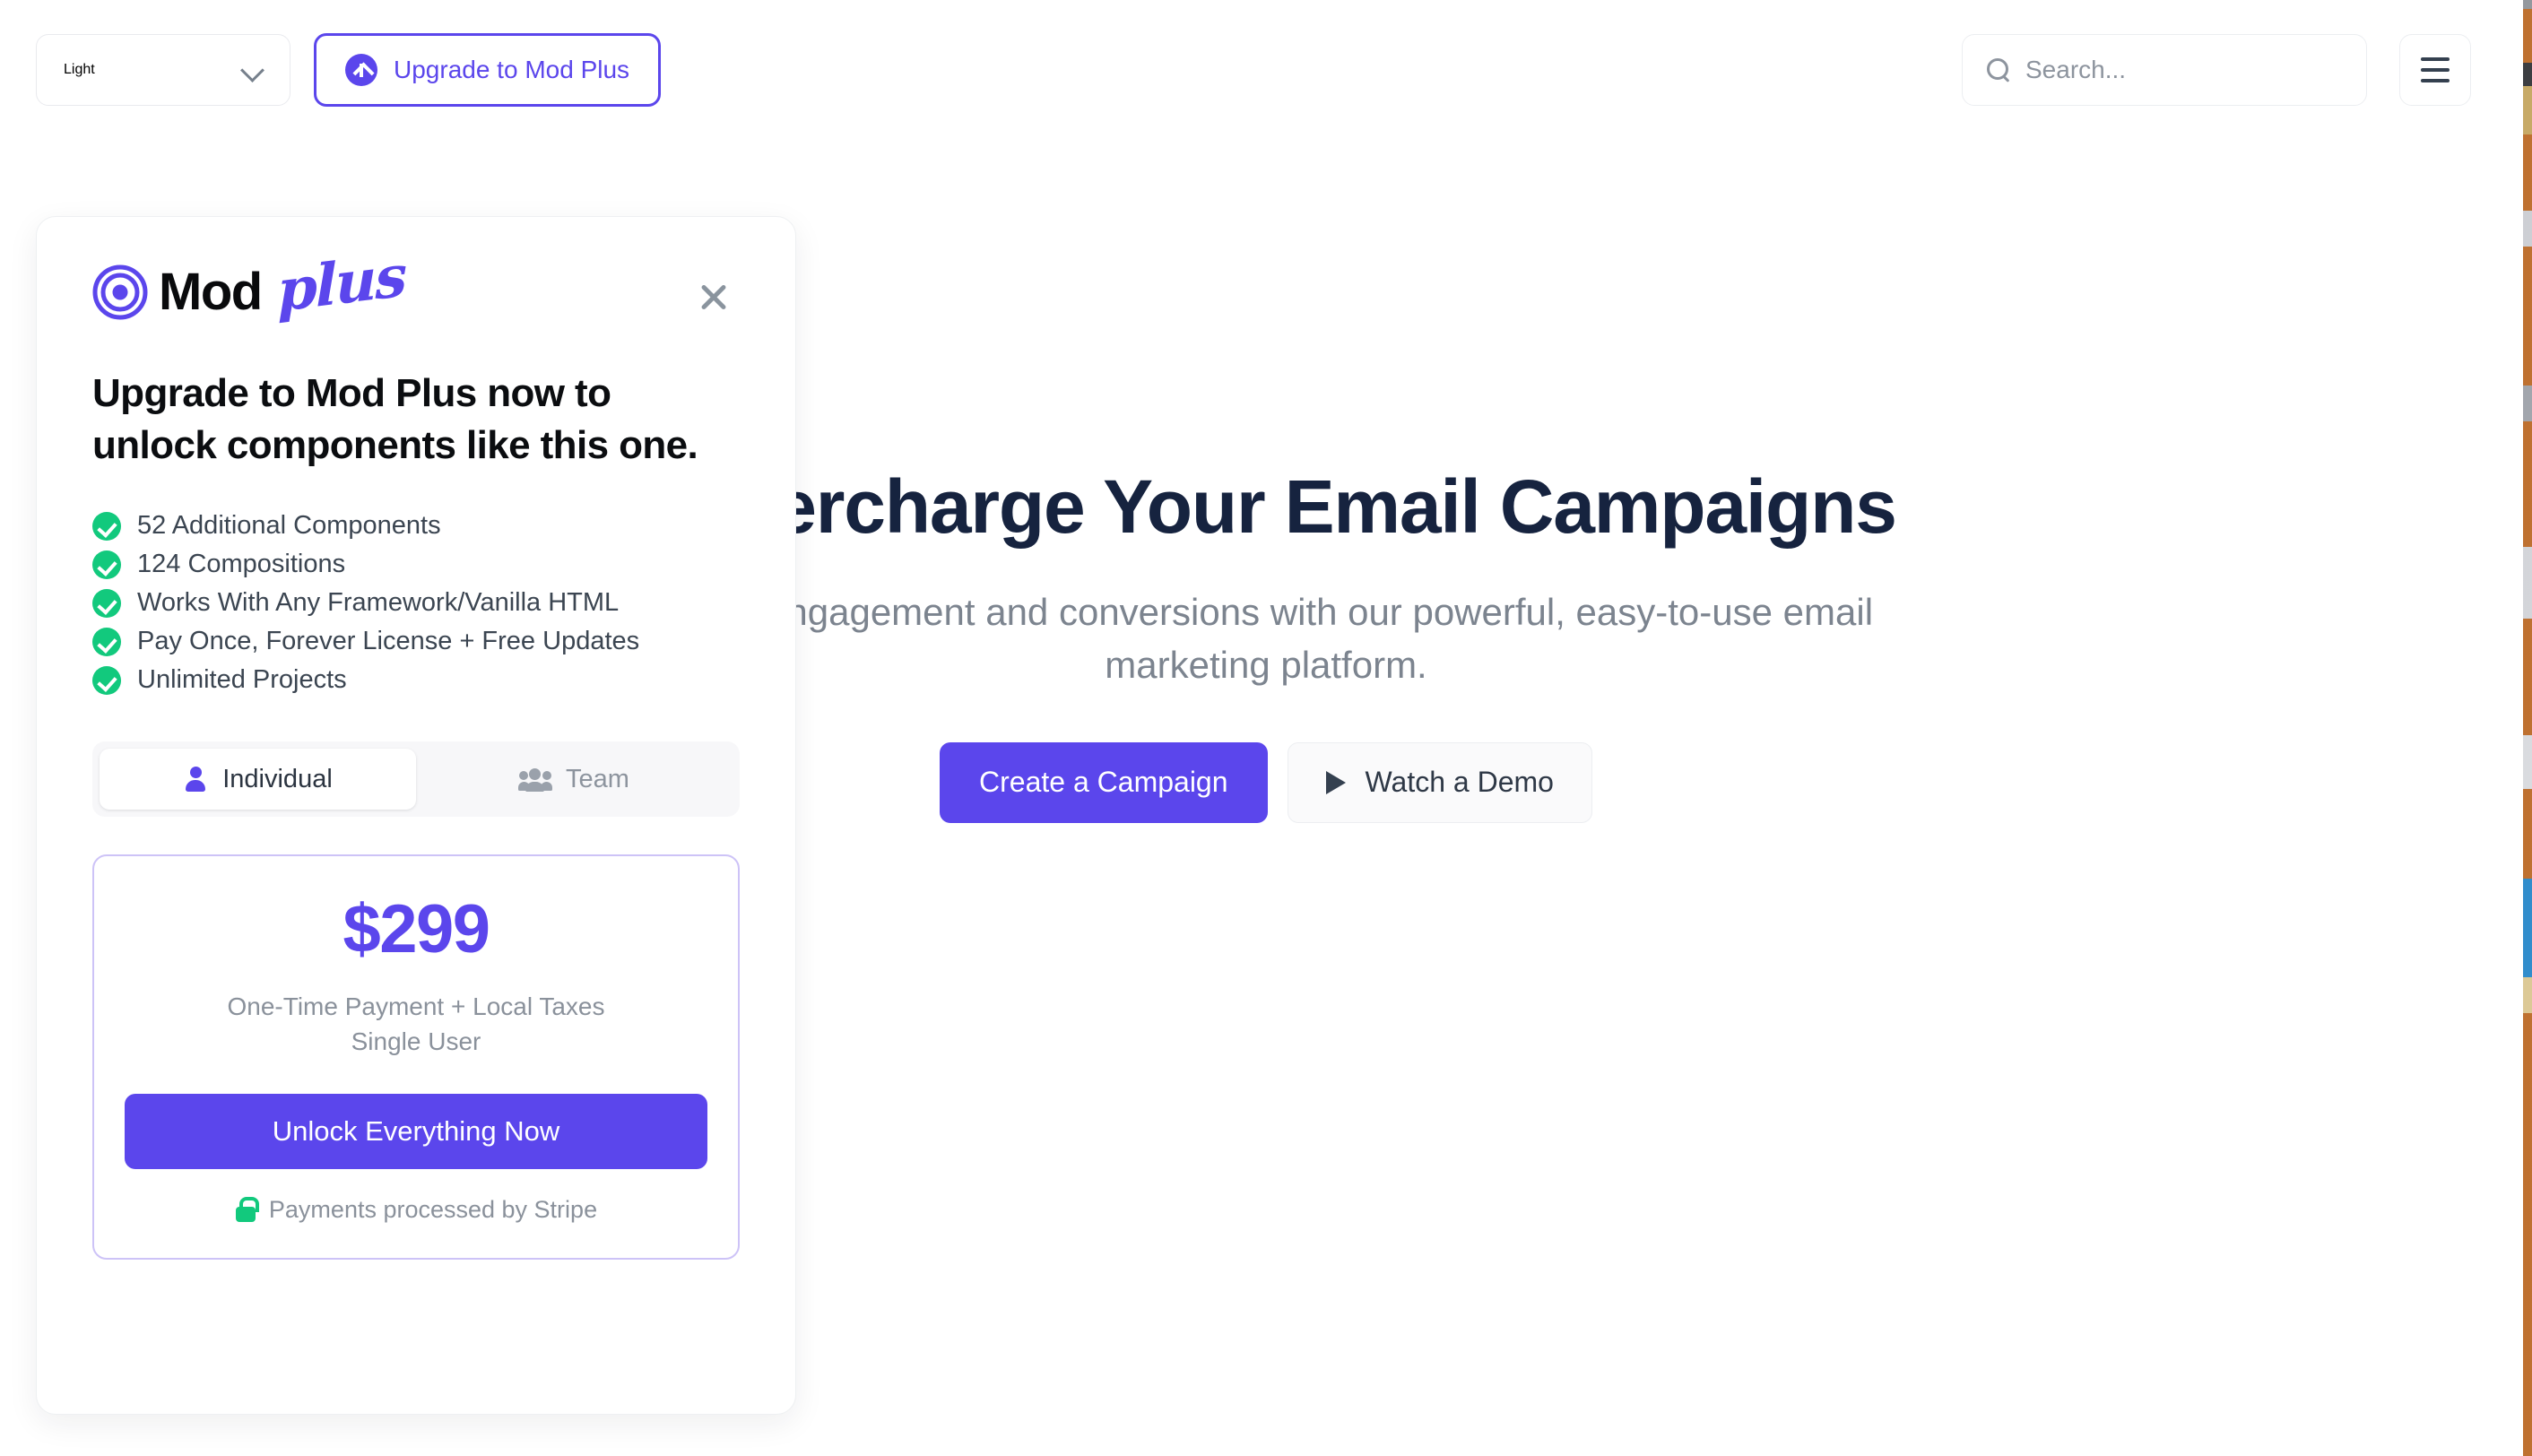 The image size is (2532, 1456). Describe the element at coordinates (416, 1131) in the screenshot. I see `unlock-everything-now-button: Unlock Everything Now` at that location.